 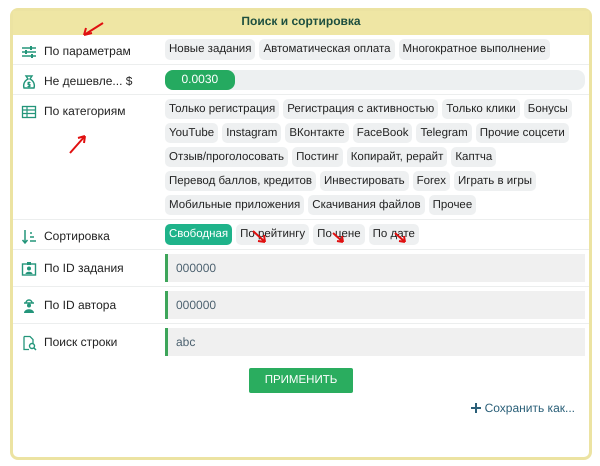 What do you see at coordinates (81, 342) in the screenshot?
I see `row-label: Поиск строки` at bounding box center [81, 342].